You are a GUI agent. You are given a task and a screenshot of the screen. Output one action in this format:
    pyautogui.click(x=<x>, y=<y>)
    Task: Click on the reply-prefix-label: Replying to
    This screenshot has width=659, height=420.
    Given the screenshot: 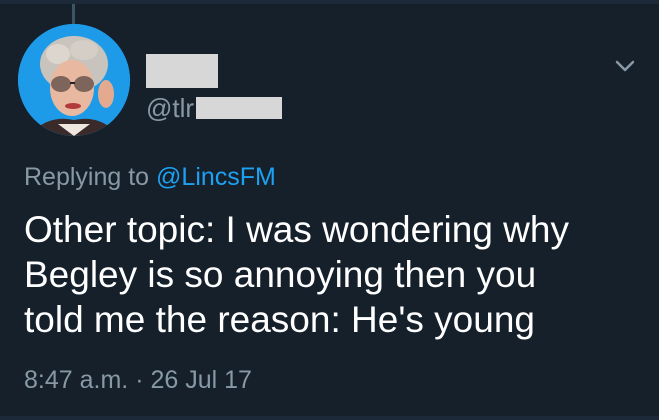 What is the action you would take?
    pyautogui.click(x=87, y=177)
    